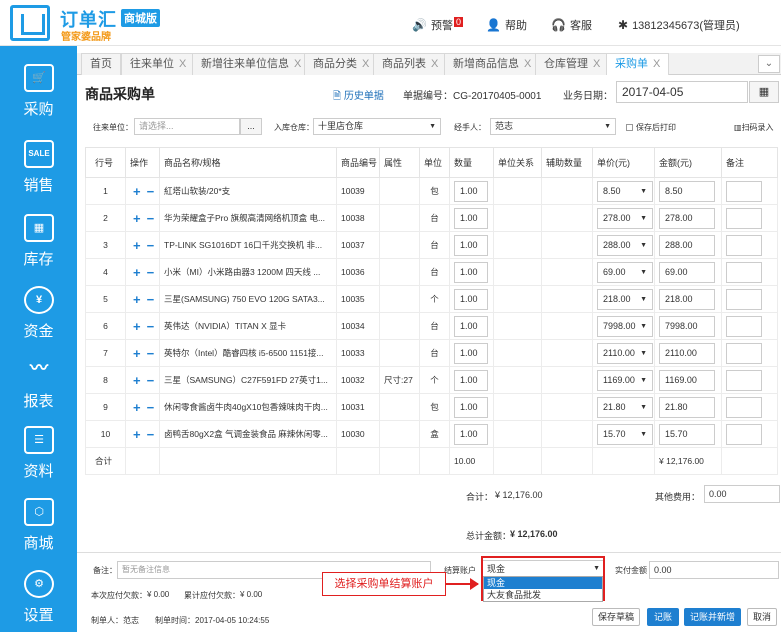 The height and width of the screenshot is (632, 781). I want to click on sidebar-item-settings: ⚙ 设置, so click(38, 597).